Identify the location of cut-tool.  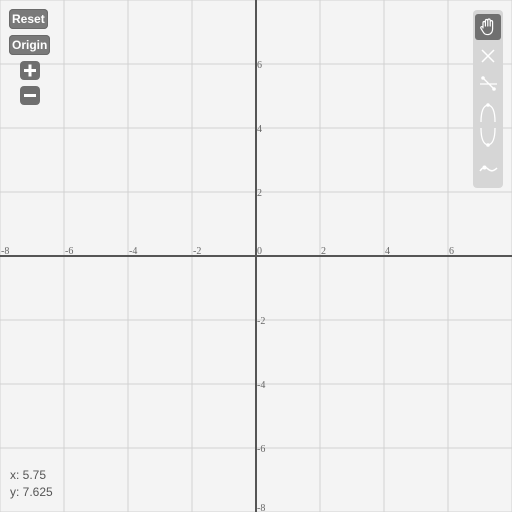
(488, 83).